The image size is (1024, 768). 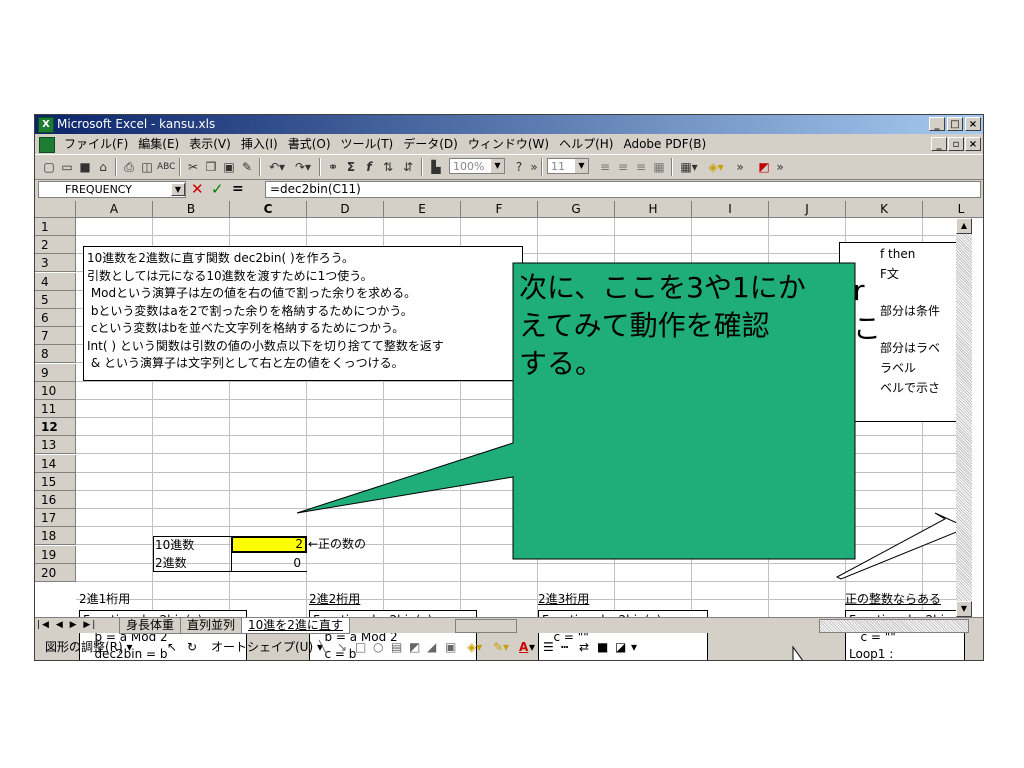 I want to click on line-style-icon: ☰, so click(x=548, y=647).